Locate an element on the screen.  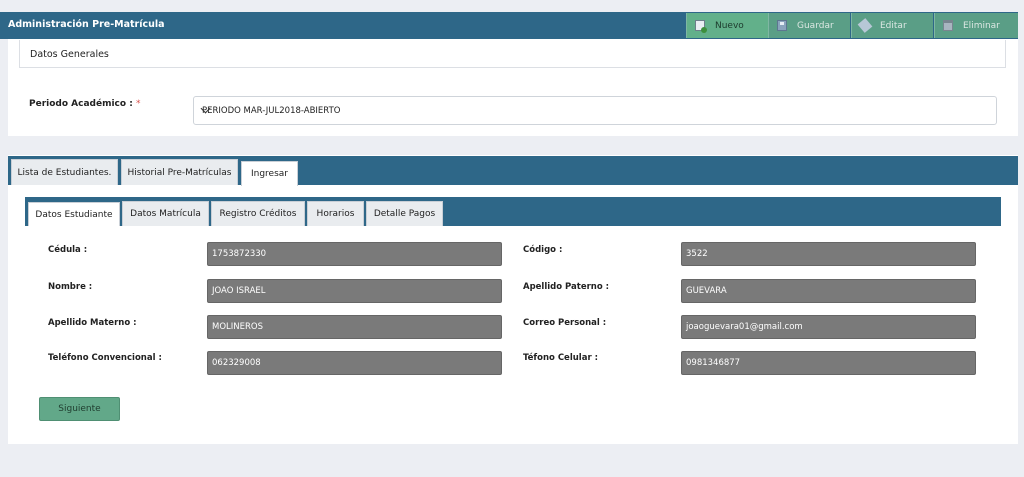
tab-datos-matricula: Datos Matrícula is located at coordinates (165, 213).